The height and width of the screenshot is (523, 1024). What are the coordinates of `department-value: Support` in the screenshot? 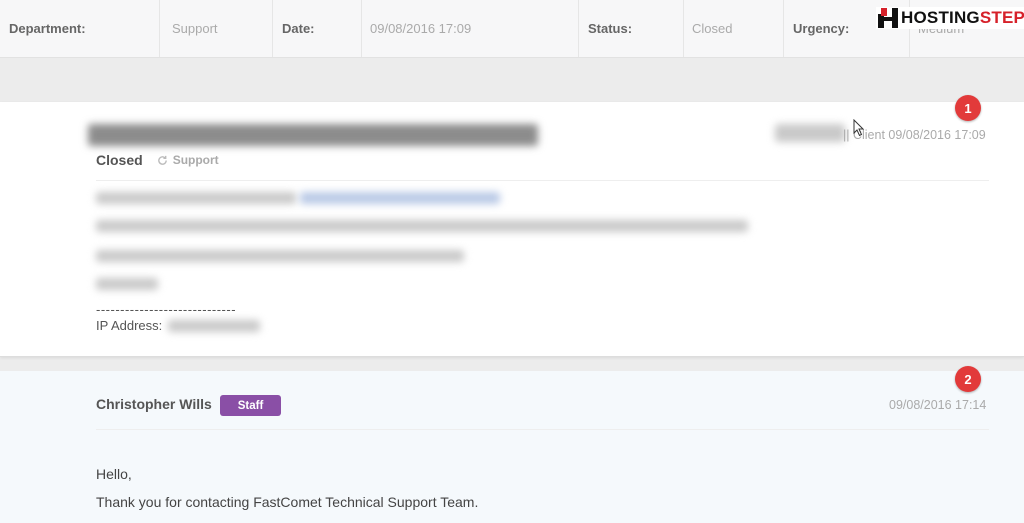 It's located at (216, 28).